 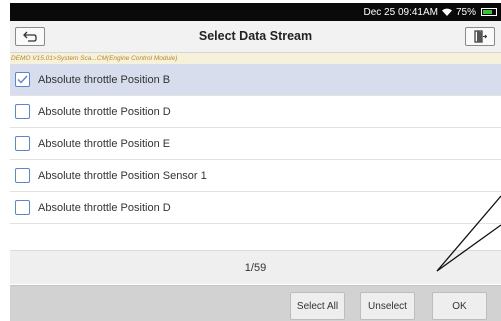 I want to click on battery-level, so click(x=487, y=12).